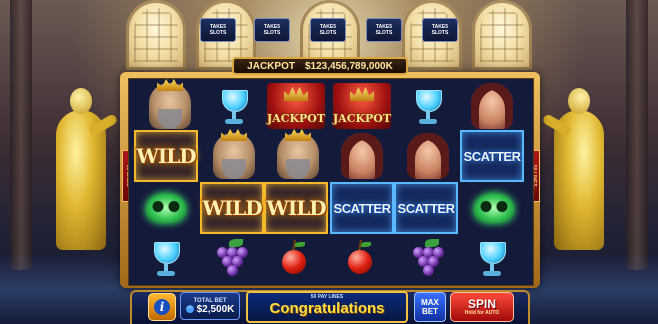 This screenshot has height=324, width=658. I want to click on max-bet-button: MAX BET, so click(430, 307).